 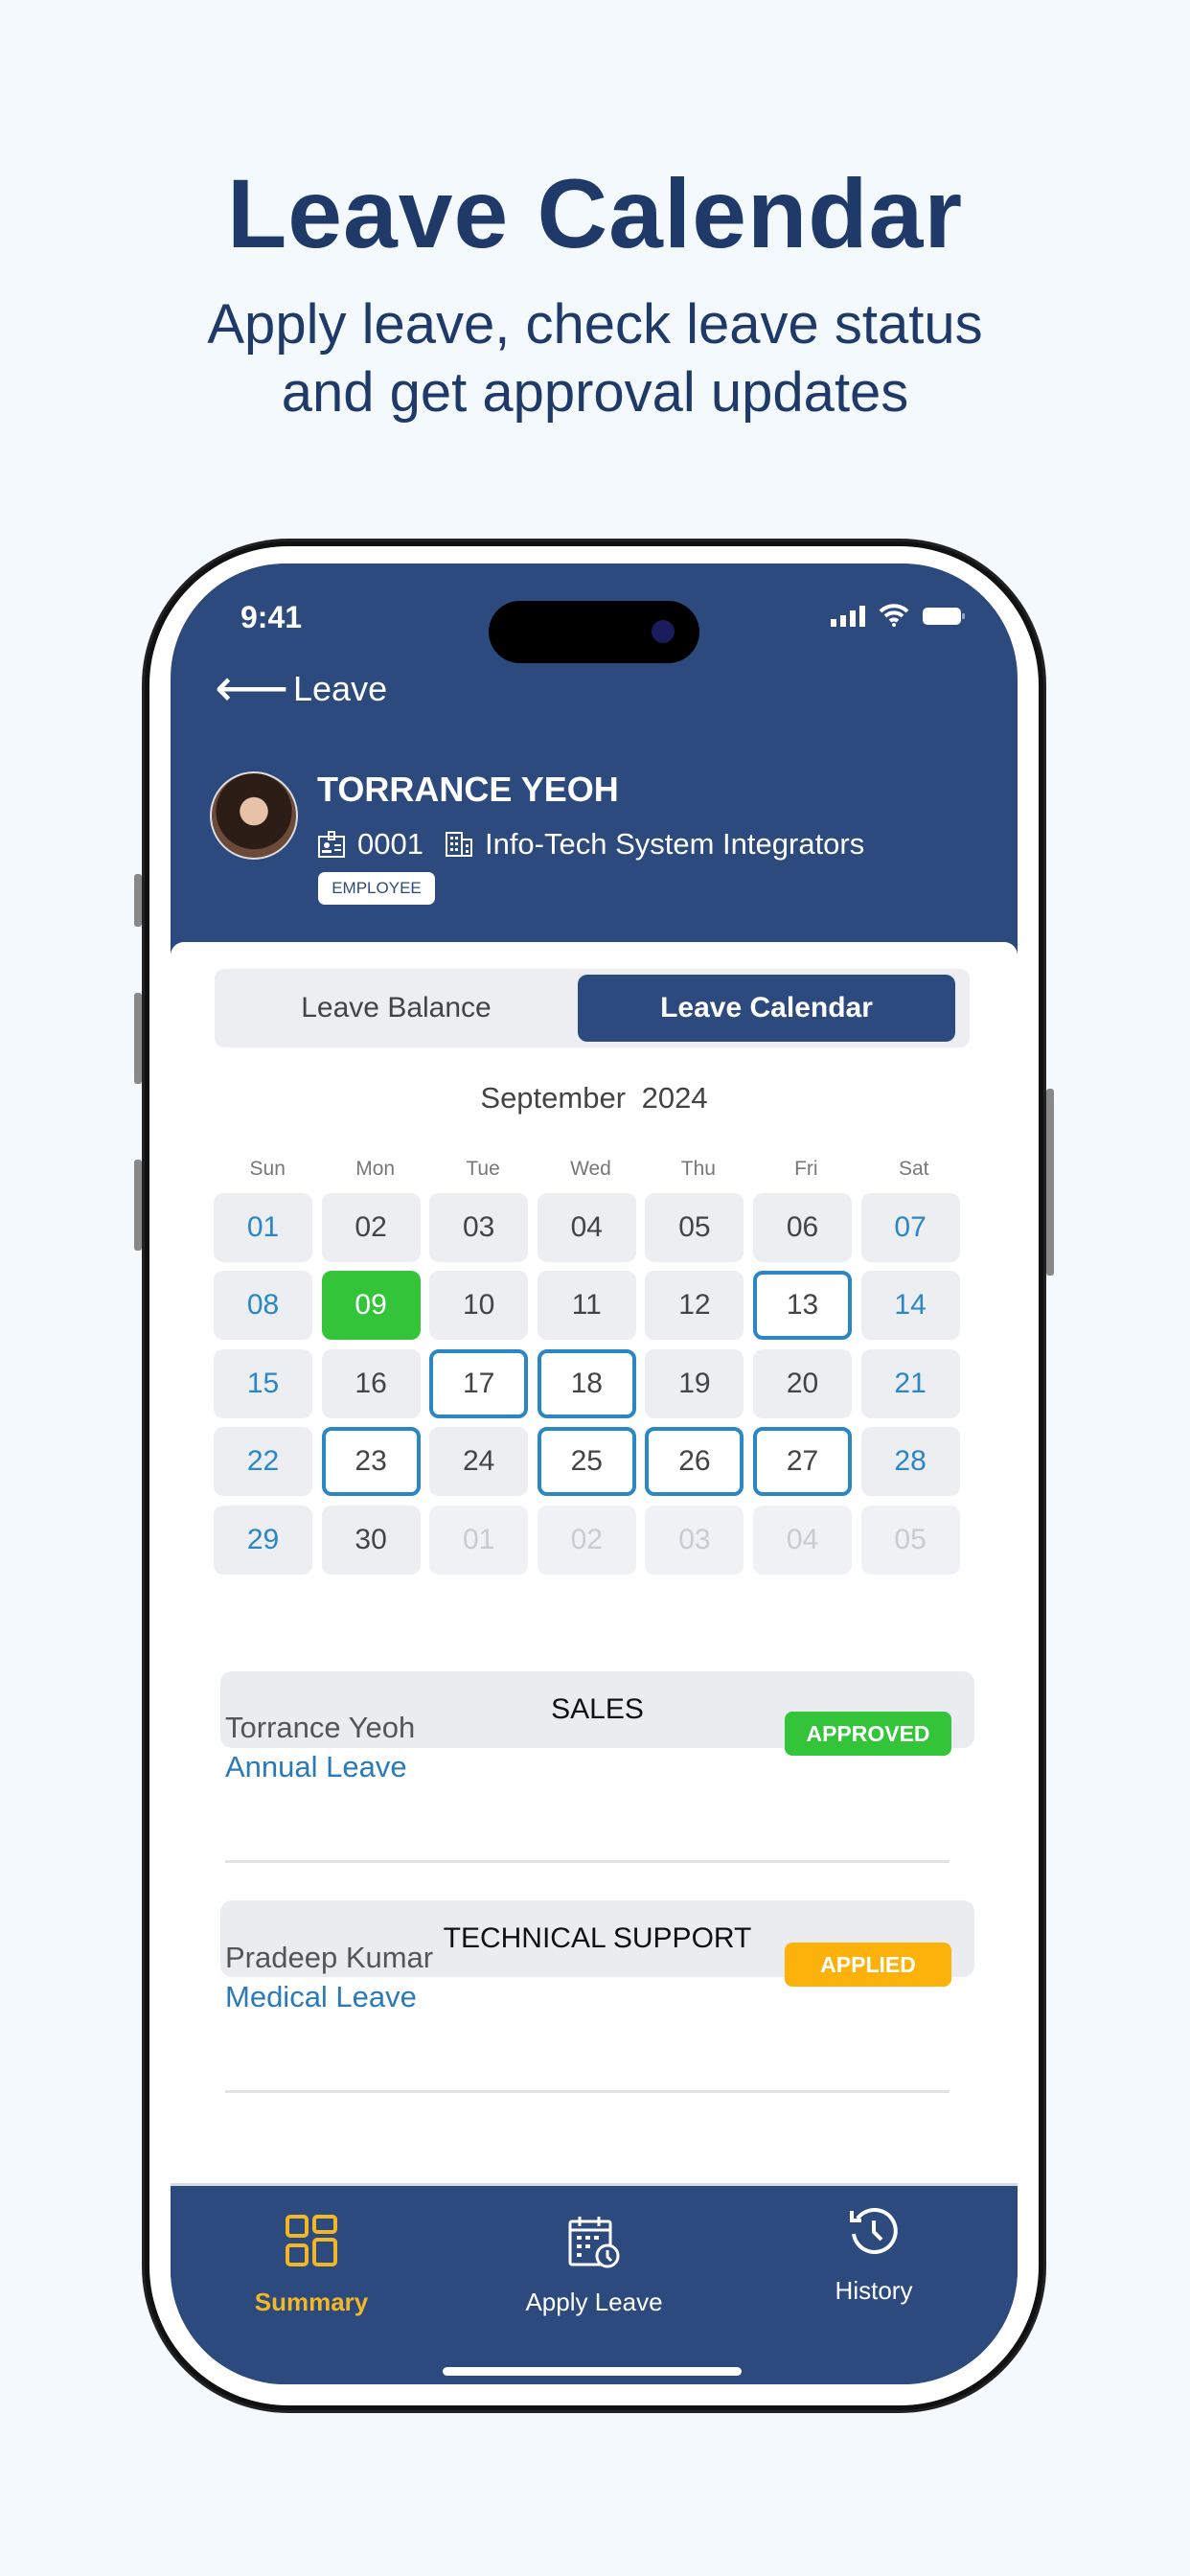 What do you see at coordinates (803, 1383) in the screenshot?
I see `calendar-day-day: 20` at bounding box center [803, 1383].